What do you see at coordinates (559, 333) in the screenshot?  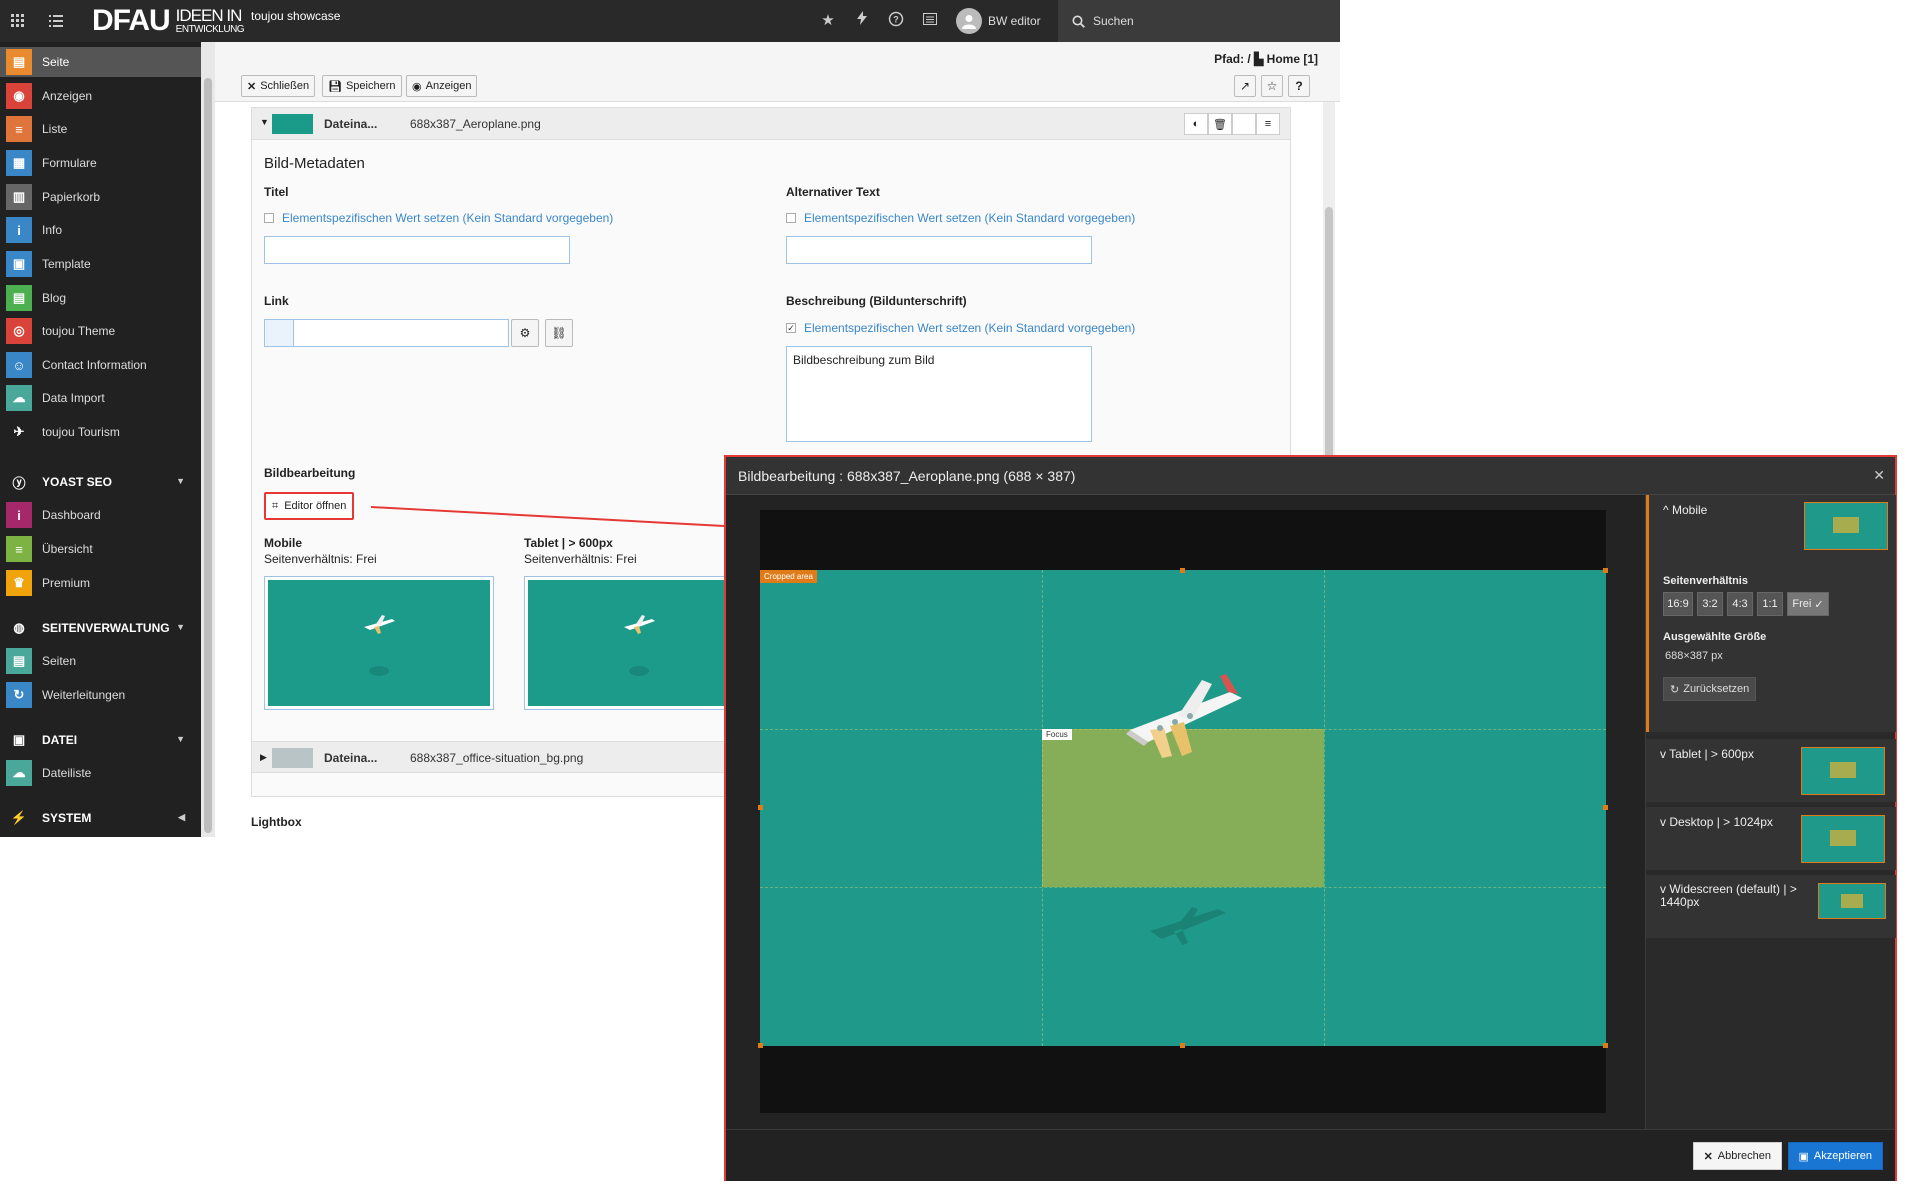 I see `link-chain-icon: ⛓` at bounding box center [559, 333].